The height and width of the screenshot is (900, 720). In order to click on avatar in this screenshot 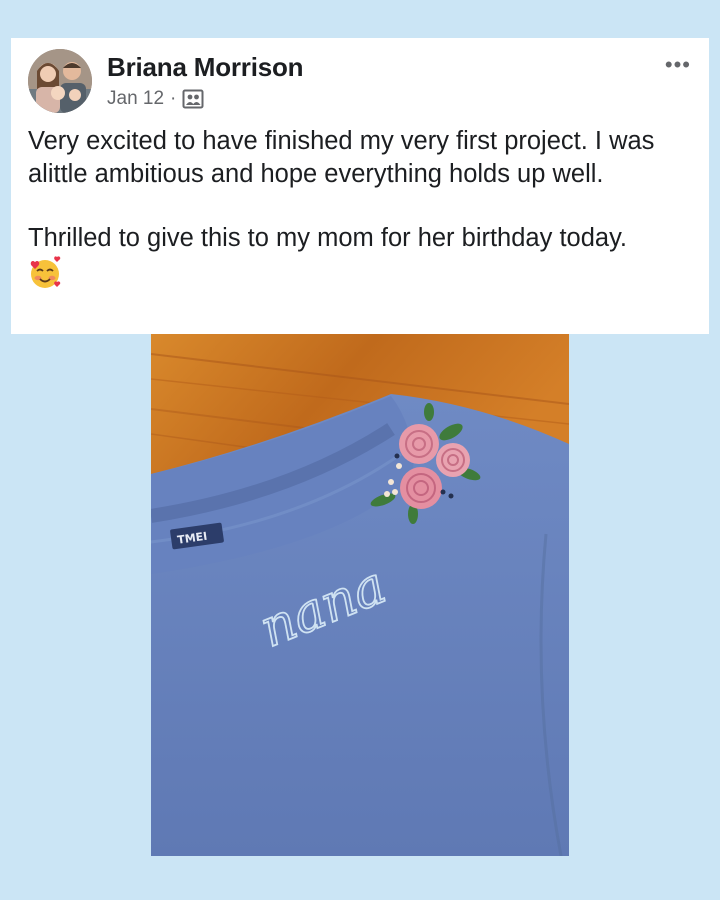, I will do `click(60, 81)`.